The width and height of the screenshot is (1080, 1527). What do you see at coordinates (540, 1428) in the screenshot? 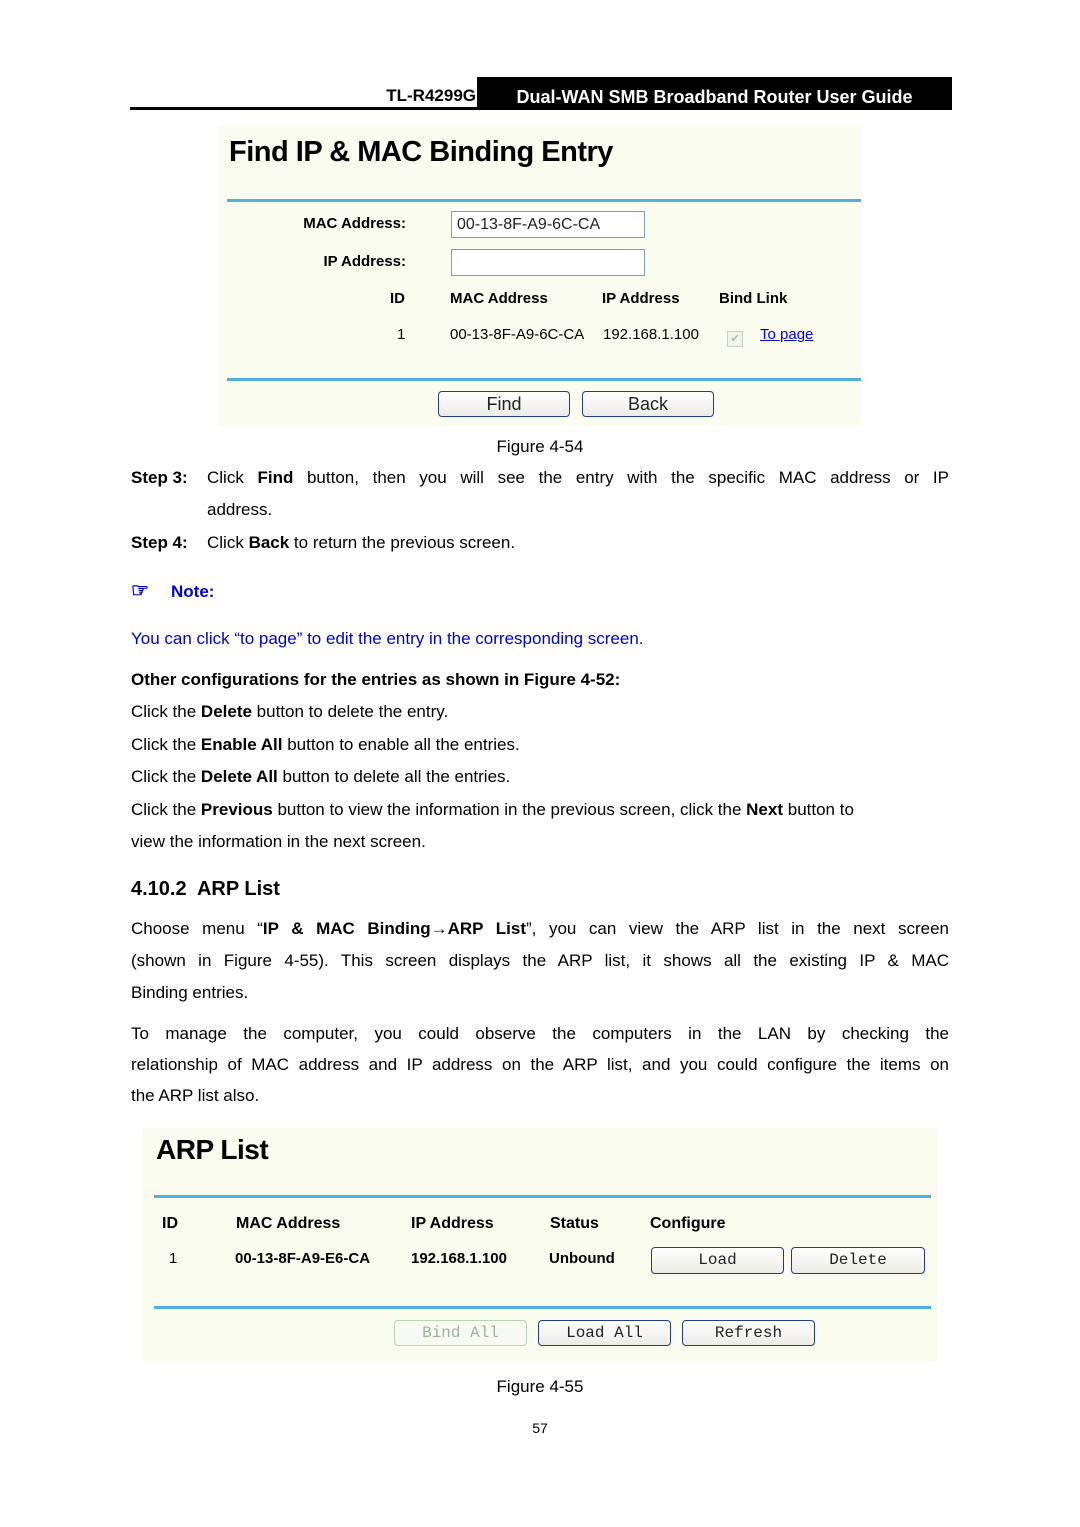
I see `page-number: 57` at bounding box center [540, 1428].